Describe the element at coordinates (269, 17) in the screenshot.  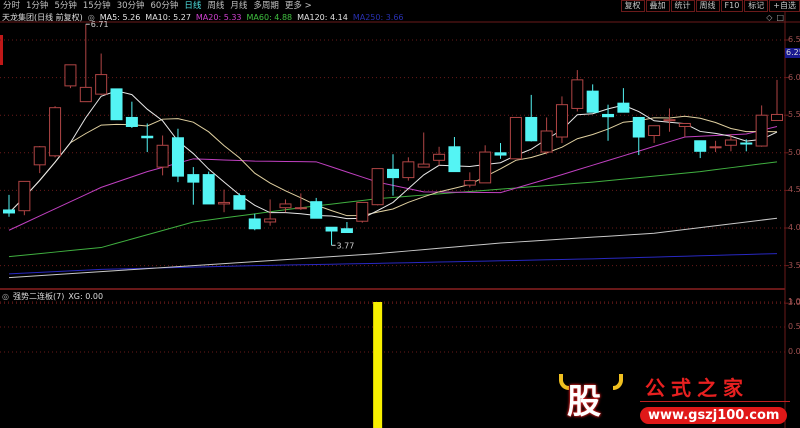
I see `ma60-value: MA60: 4.88` at that location.